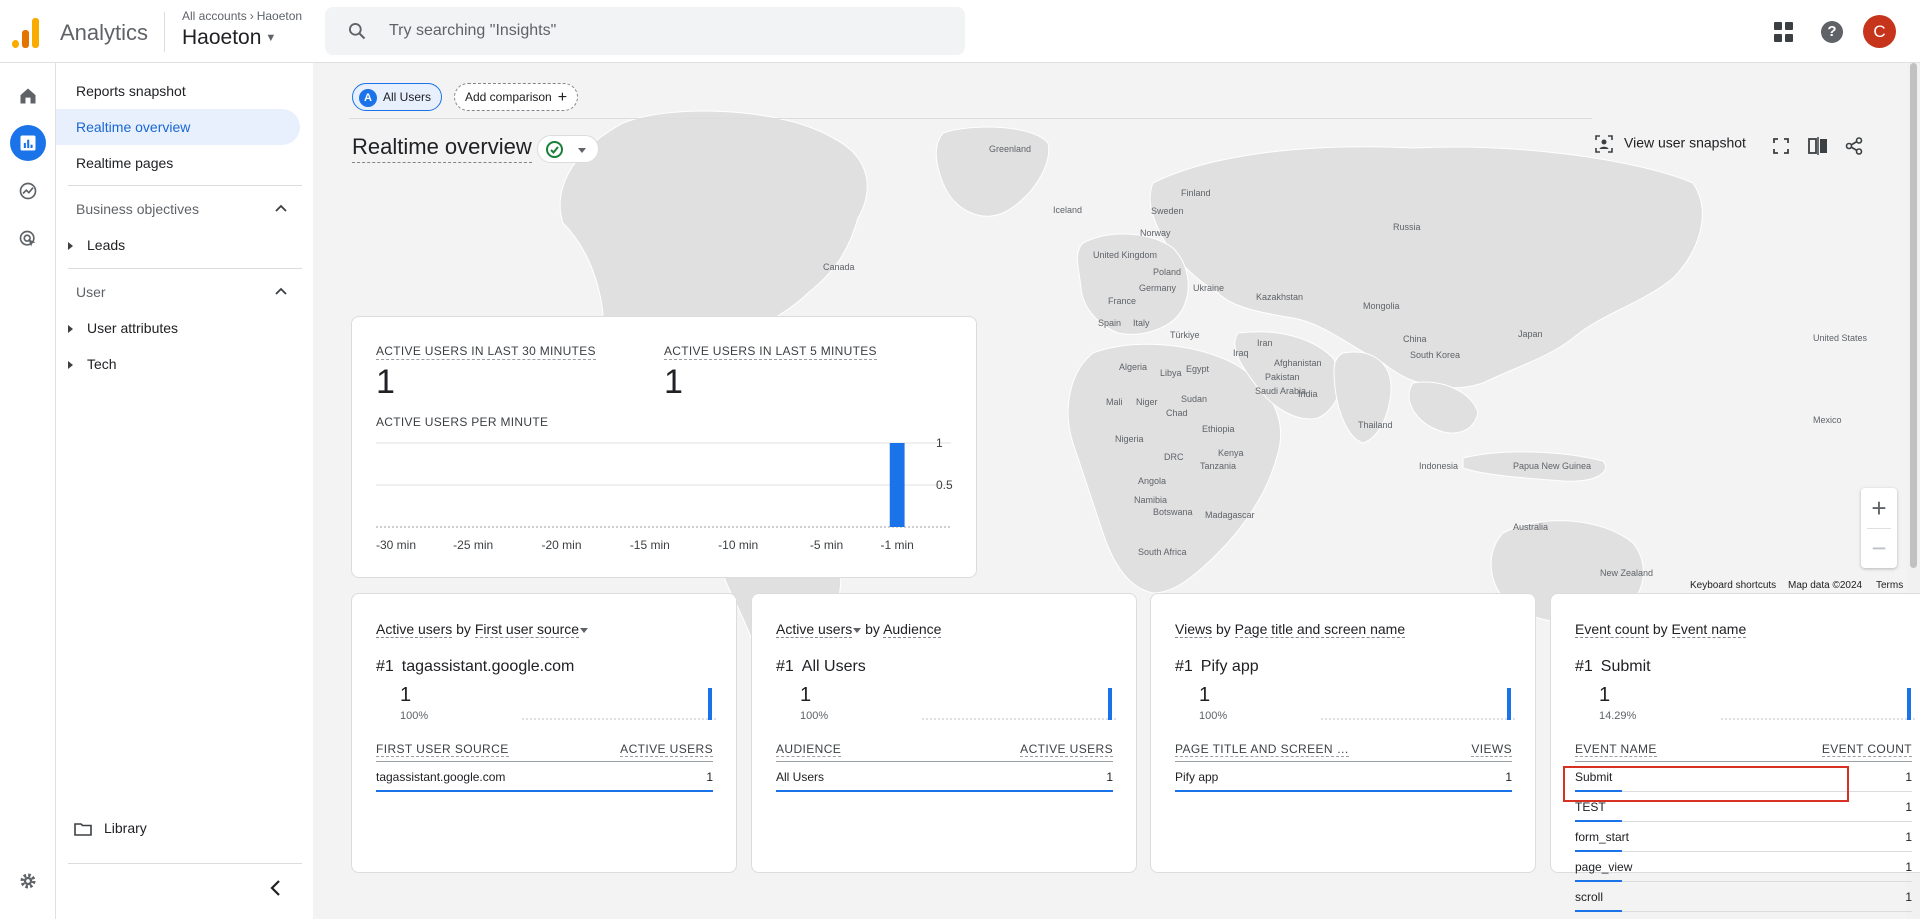  I want to click on sparkline-chart, so click(1819, 704).